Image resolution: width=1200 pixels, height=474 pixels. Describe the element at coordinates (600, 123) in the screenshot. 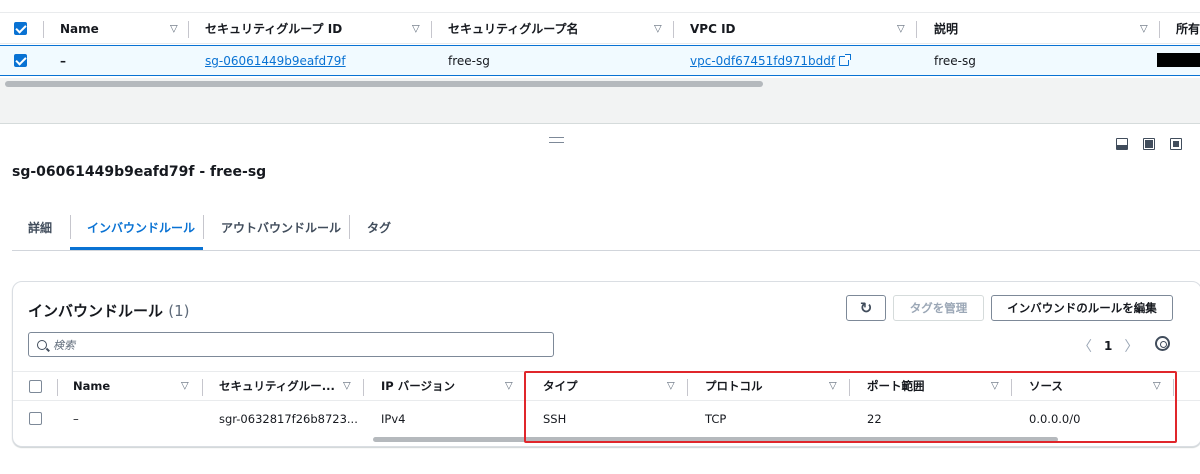

I see `split-divider` at that location.